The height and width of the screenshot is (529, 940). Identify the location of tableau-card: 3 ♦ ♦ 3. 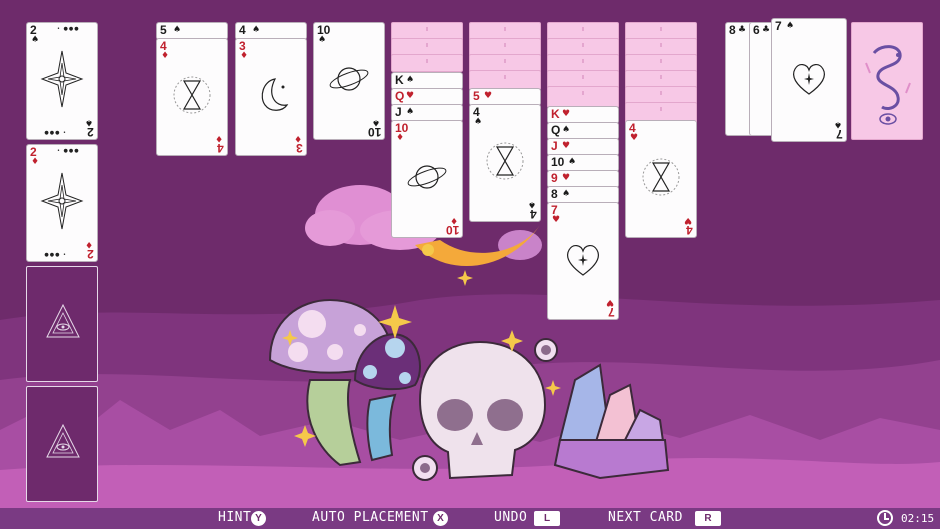
(271, 97).